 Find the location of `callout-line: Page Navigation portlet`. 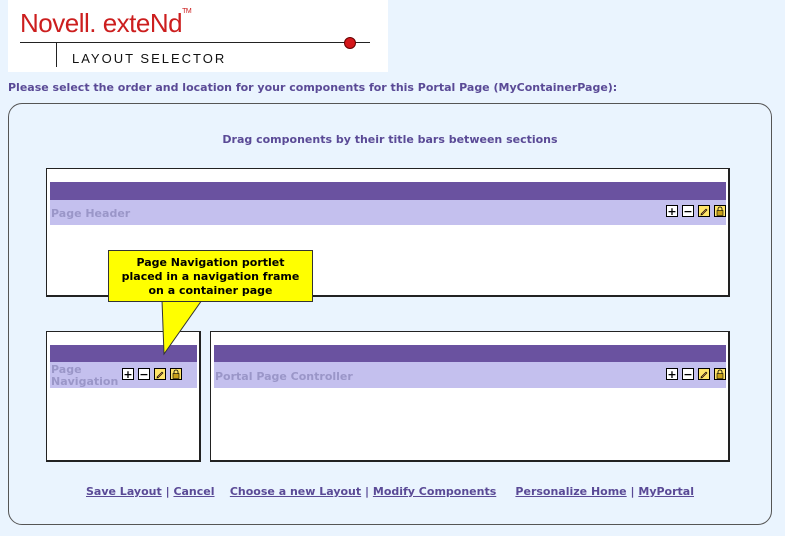

callout-line: Page Navigation portlet is located at coordinates (210, 262).